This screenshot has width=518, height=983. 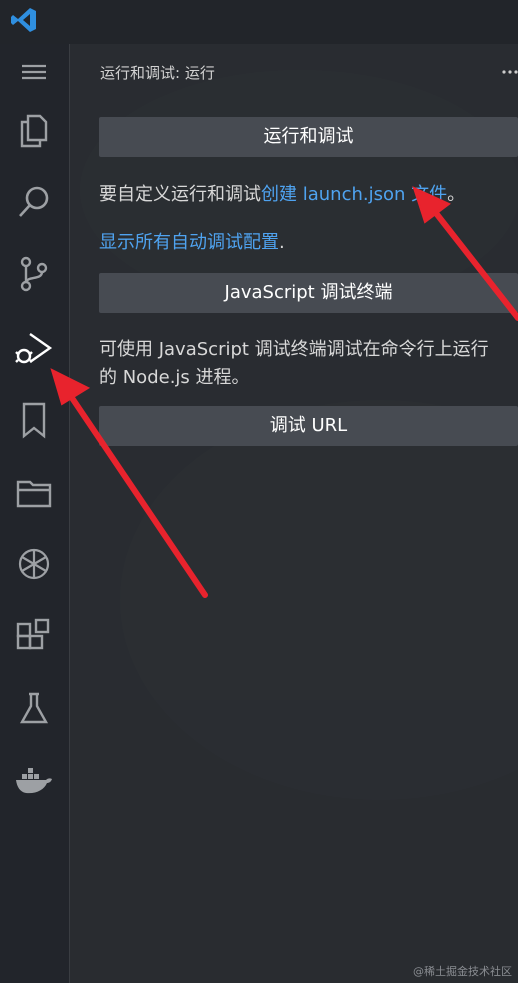 I want to click on run-and-debug-button: 运行和调试, so click(x=308, y=137).